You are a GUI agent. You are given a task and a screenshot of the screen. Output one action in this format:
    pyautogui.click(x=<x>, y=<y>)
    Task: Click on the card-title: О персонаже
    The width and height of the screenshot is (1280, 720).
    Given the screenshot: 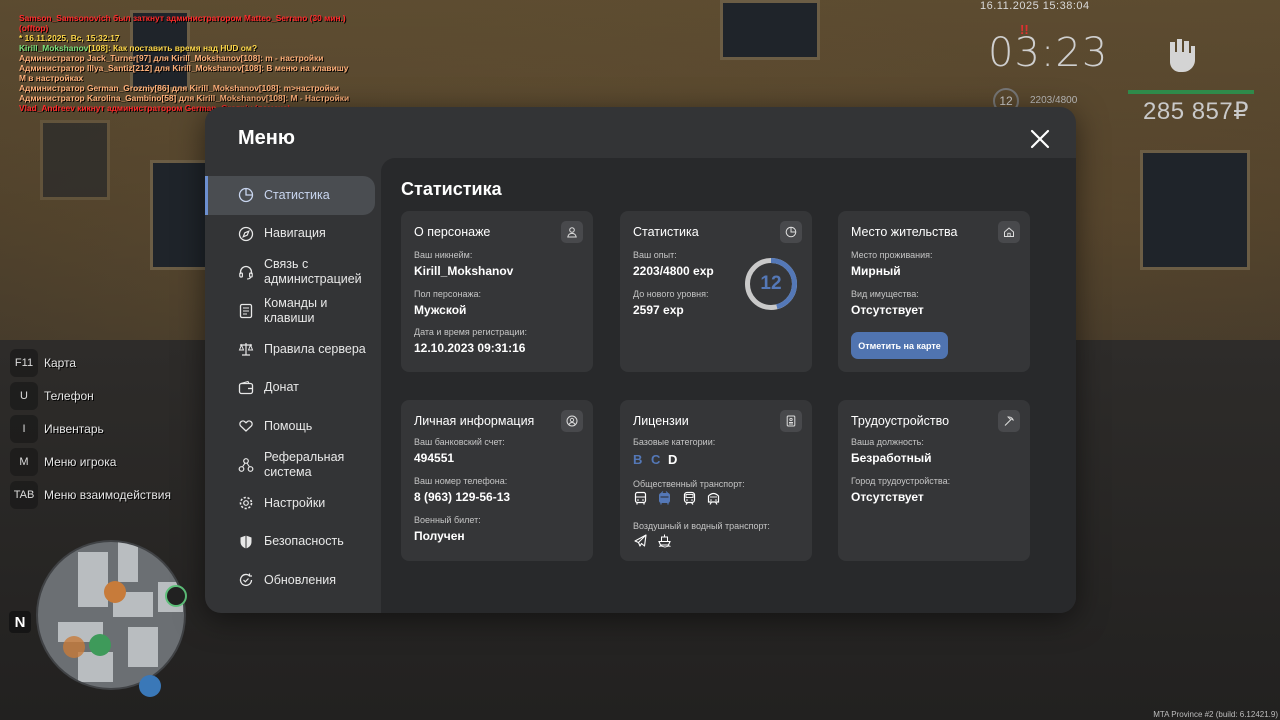 What is the action you would take?
    pyautogui.click(x=452, y=232)
    